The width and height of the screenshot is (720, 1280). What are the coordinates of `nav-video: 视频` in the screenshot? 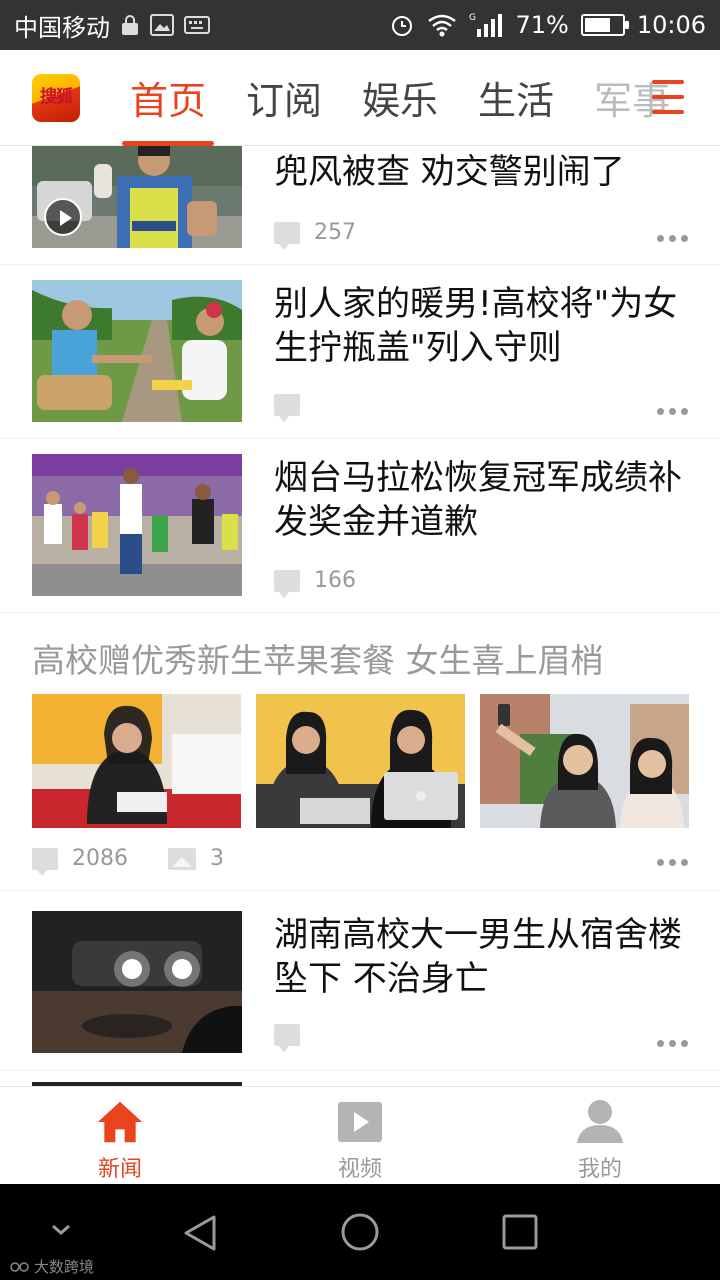 It's located at (360, 1135).